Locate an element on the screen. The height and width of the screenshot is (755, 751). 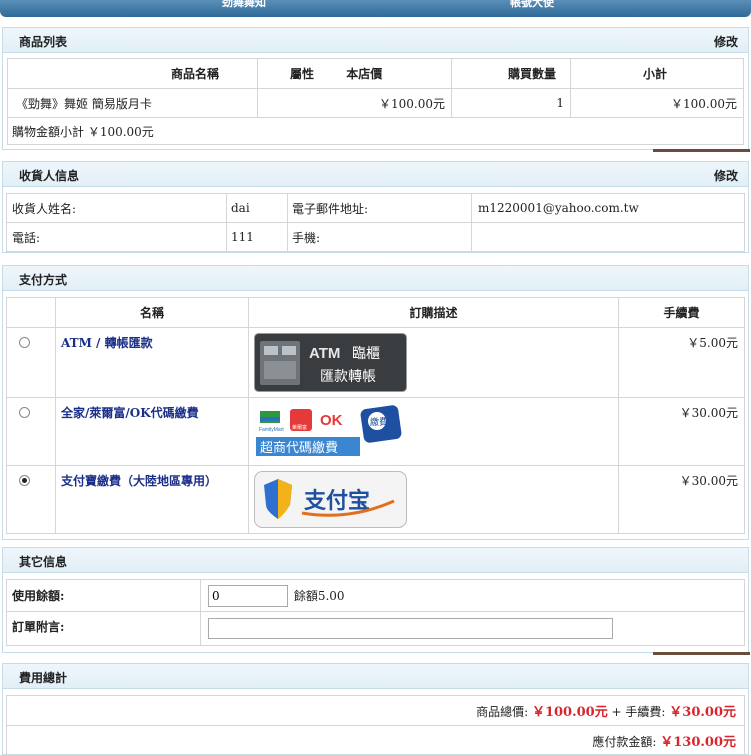
payment-row-alipay: 支付寶繳費（大陸地區專用） 支付宝 ￥30.00元 is located at coordinates (375, 499).